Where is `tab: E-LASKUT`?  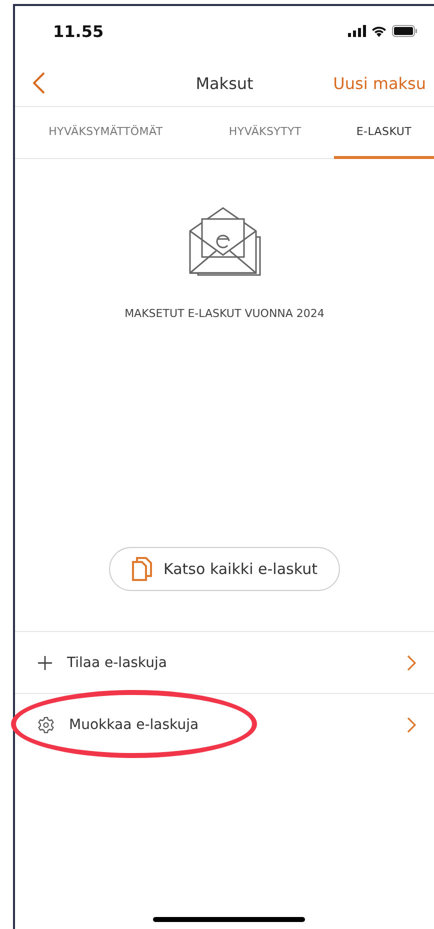 tab: E-LASKUT is located at coordinates (384, 133).